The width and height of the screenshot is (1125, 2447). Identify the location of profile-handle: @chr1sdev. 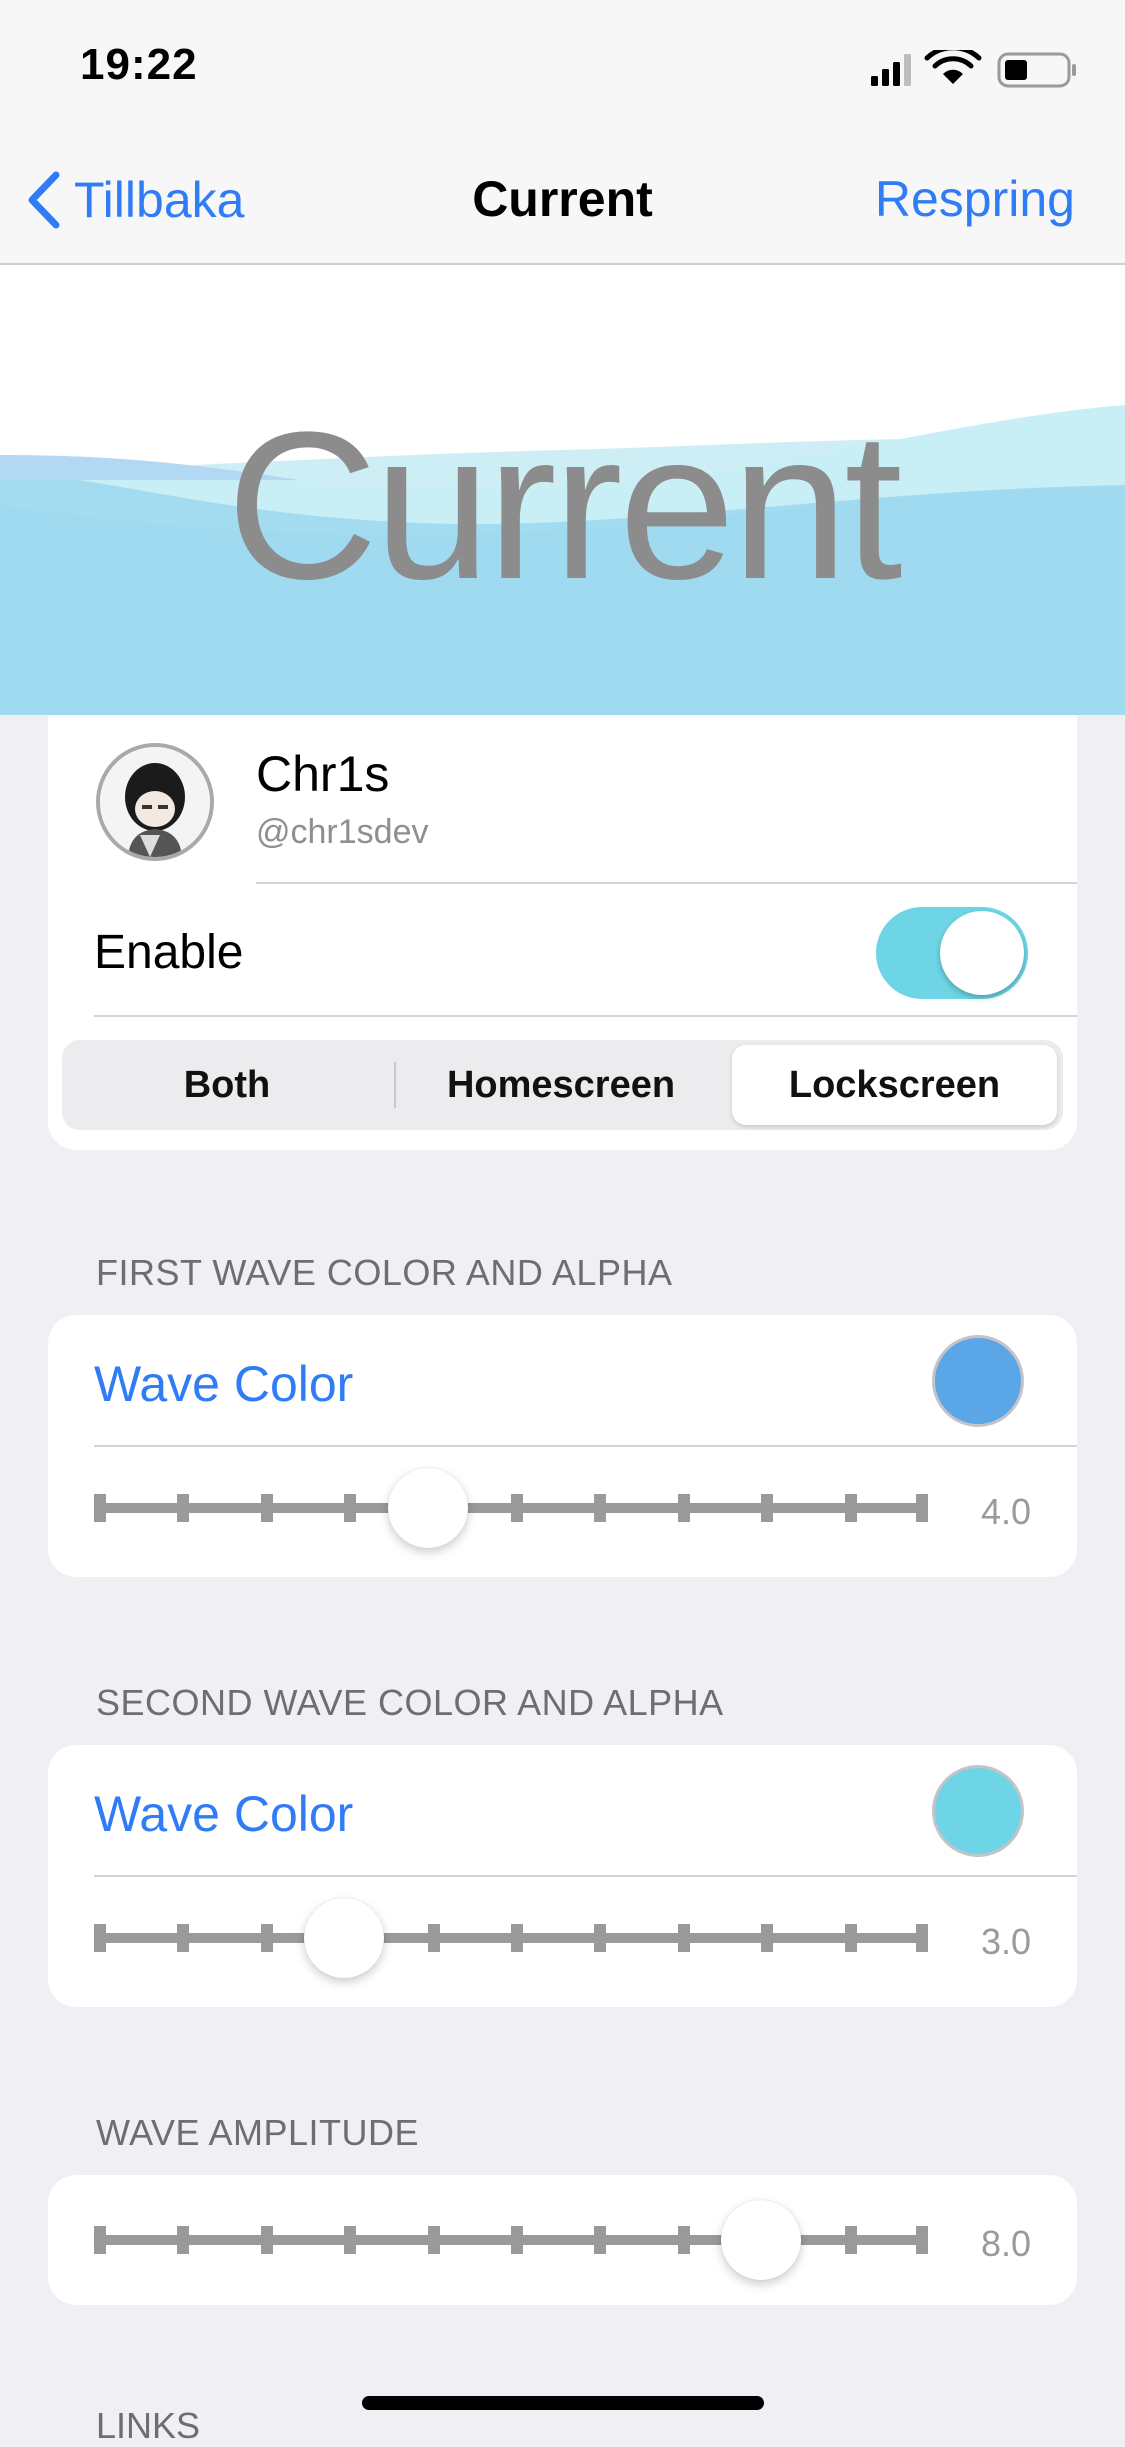
(342, 832).